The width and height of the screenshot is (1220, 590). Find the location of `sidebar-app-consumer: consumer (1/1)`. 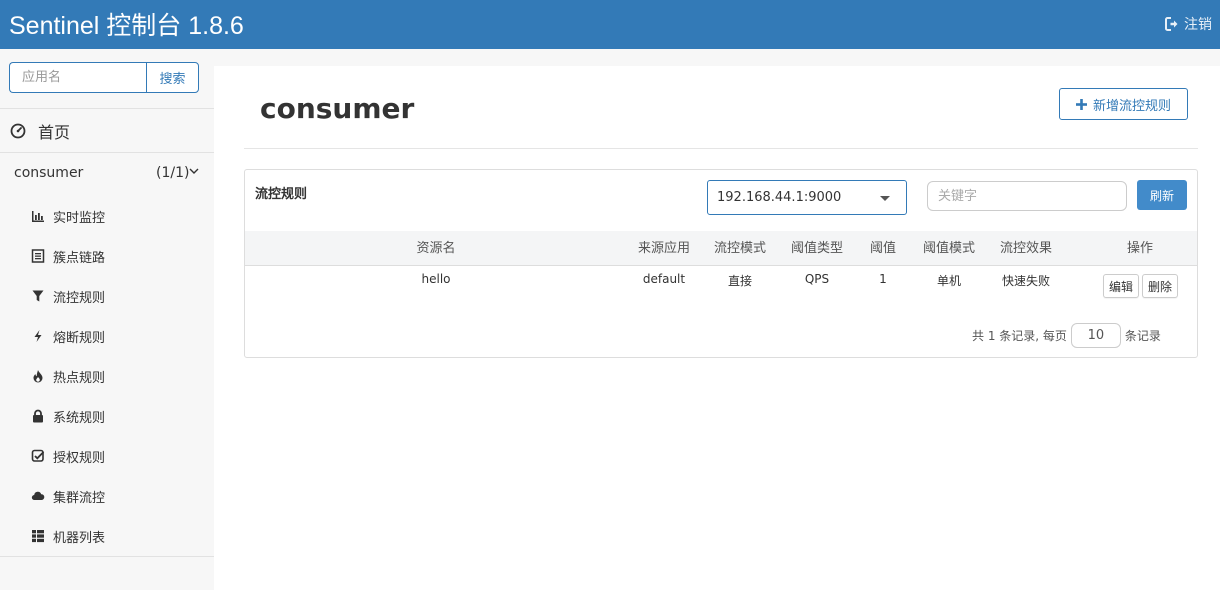

sidebar-app-consumer: consumer (1/1) is located at coordinates (107, 173).